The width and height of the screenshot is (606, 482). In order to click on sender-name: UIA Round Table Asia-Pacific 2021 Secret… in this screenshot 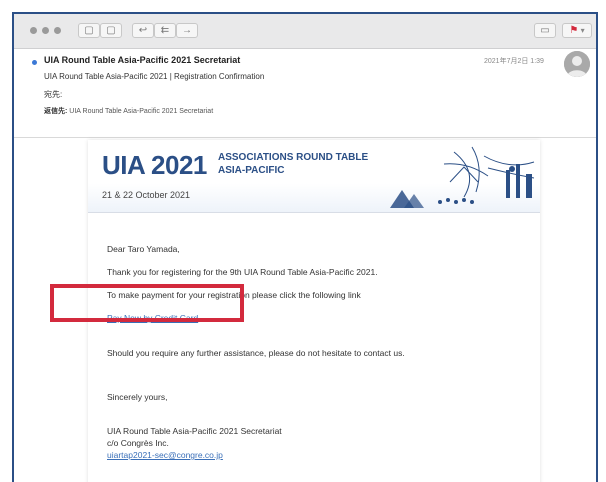, I will do `click(142, 60)`.